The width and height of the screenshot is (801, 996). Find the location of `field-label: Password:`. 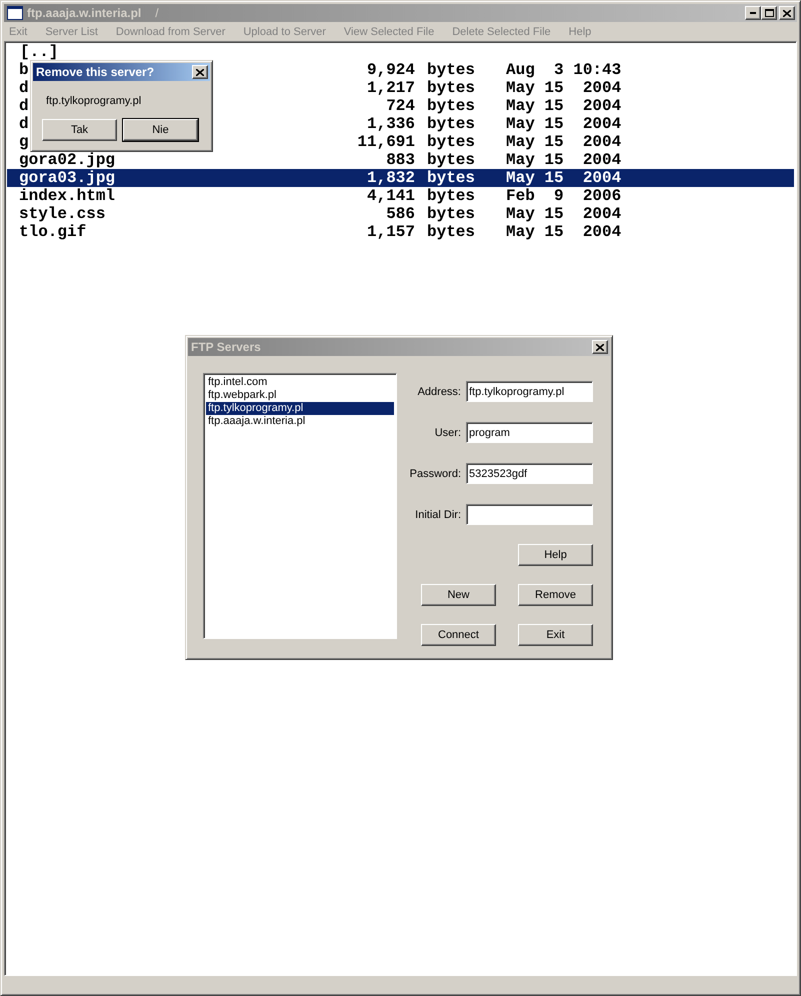

field-label: Password: is located at coordinates (434, 474).